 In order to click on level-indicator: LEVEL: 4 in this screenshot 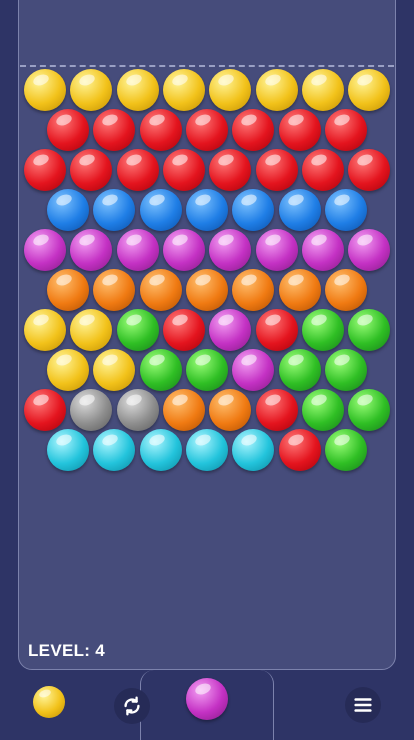, I will do `click(67, 650)`.